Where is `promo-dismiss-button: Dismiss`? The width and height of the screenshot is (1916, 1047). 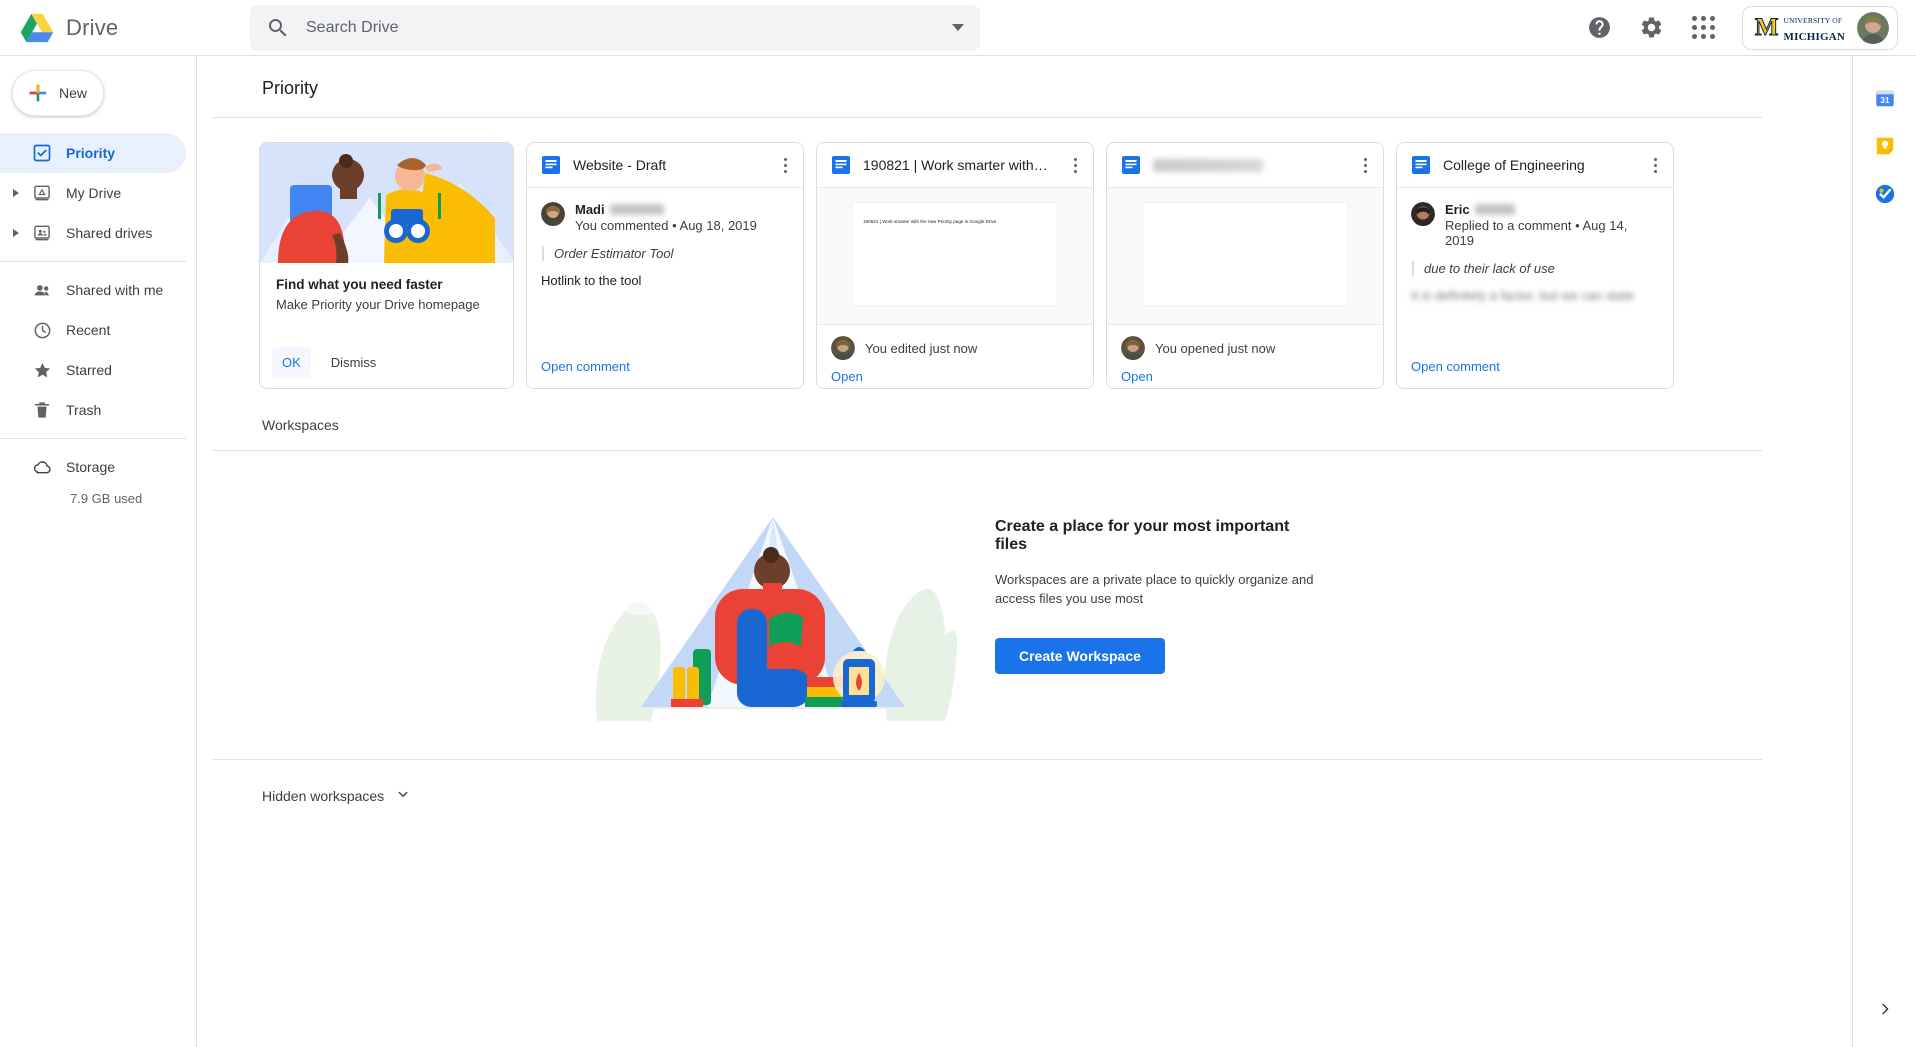
promo-dismiss-button: Dismiss is located at coordinates (354, 362).